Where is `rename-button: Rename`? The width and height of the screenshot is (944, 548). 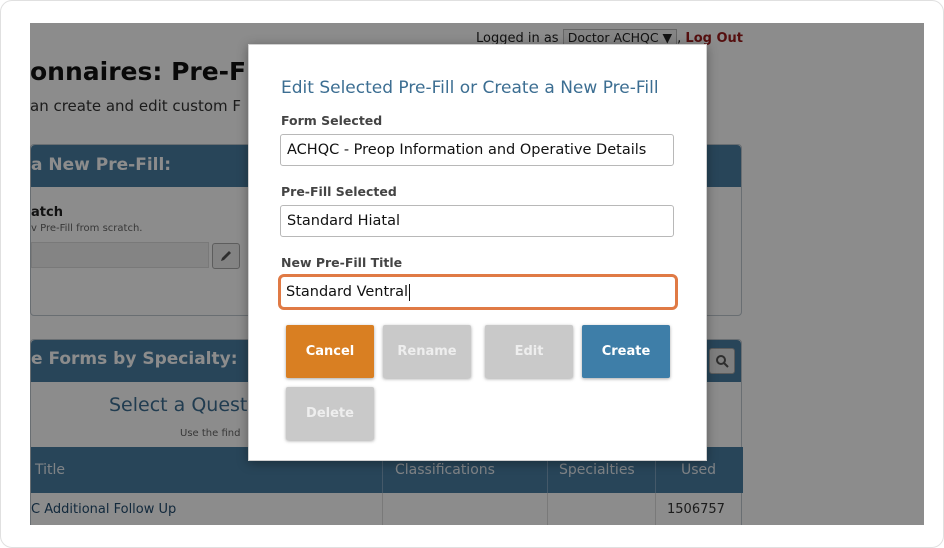
rename-button: Rename is located at coordinates (427, 351).